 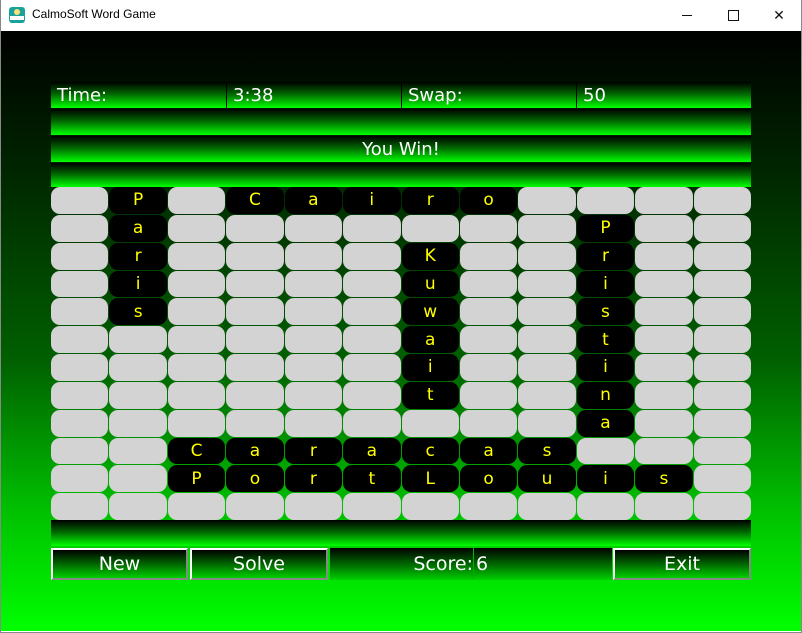 I want to click on letter-tile: P, so click(x=605, y=228).